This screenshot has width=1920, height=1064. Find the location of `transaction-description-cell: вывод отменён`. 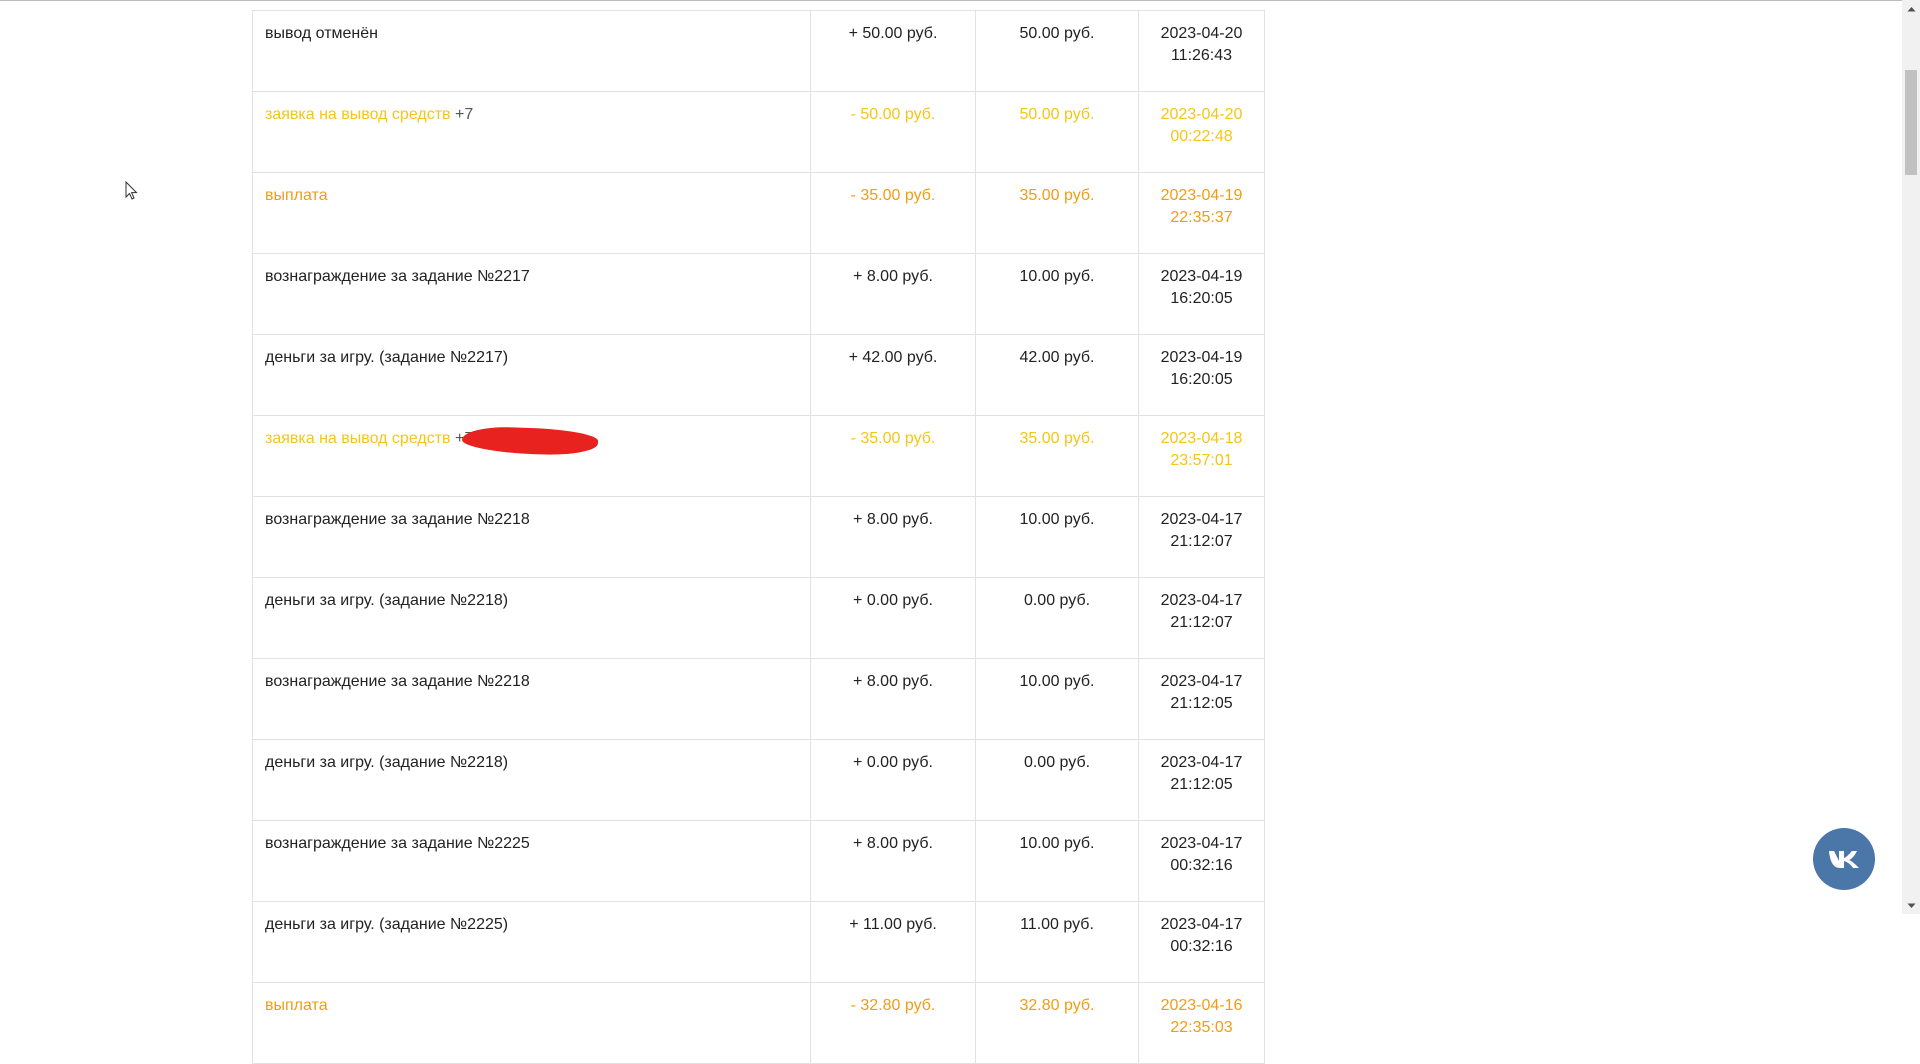

transaction-description-cell: вывод отменён is located at coordinates (531, 51).